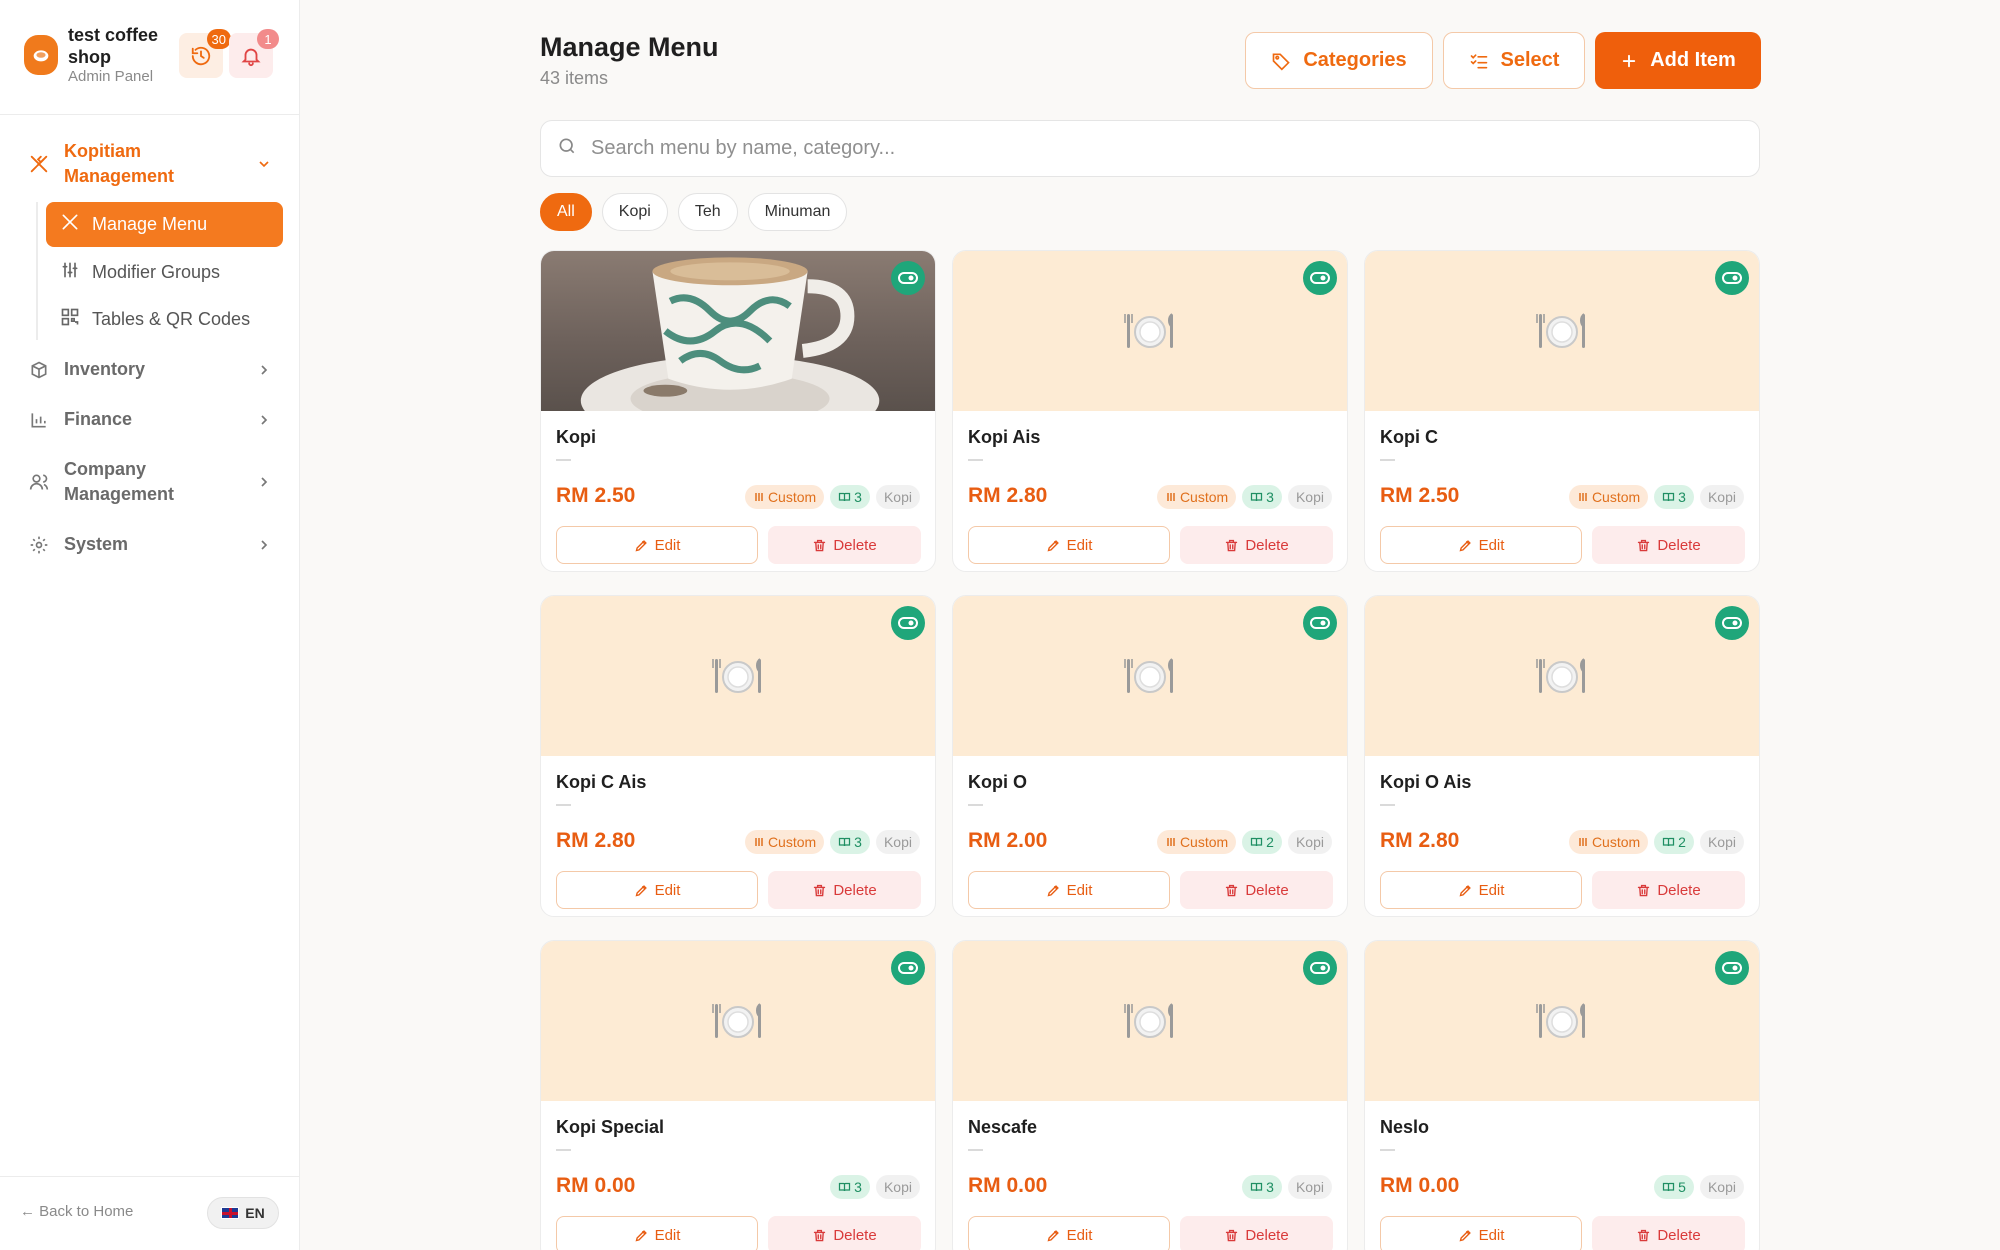 The width and height of the screenshot is (2000, 1250). Describe the element at coordinates (151, 369) in the screenshot. I see `sidebar-group-inventory: Inventory` at that location.